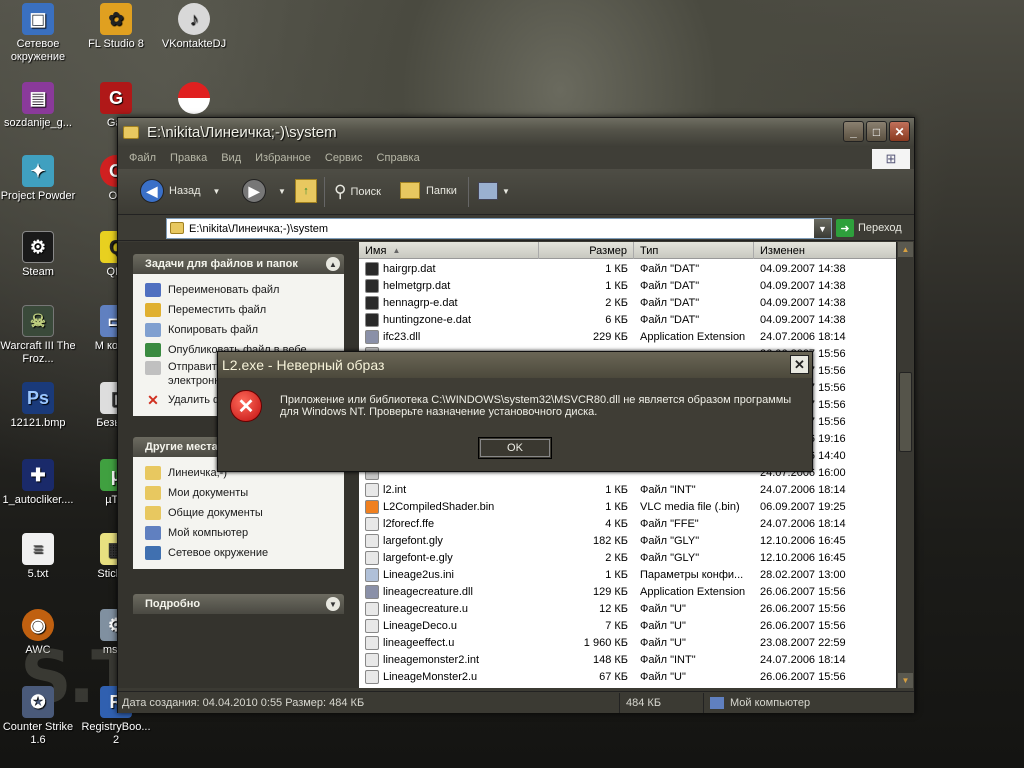  I want to click on desktop-icon-fl-studio: ✿ FL Studio 8, so click(116, 27).